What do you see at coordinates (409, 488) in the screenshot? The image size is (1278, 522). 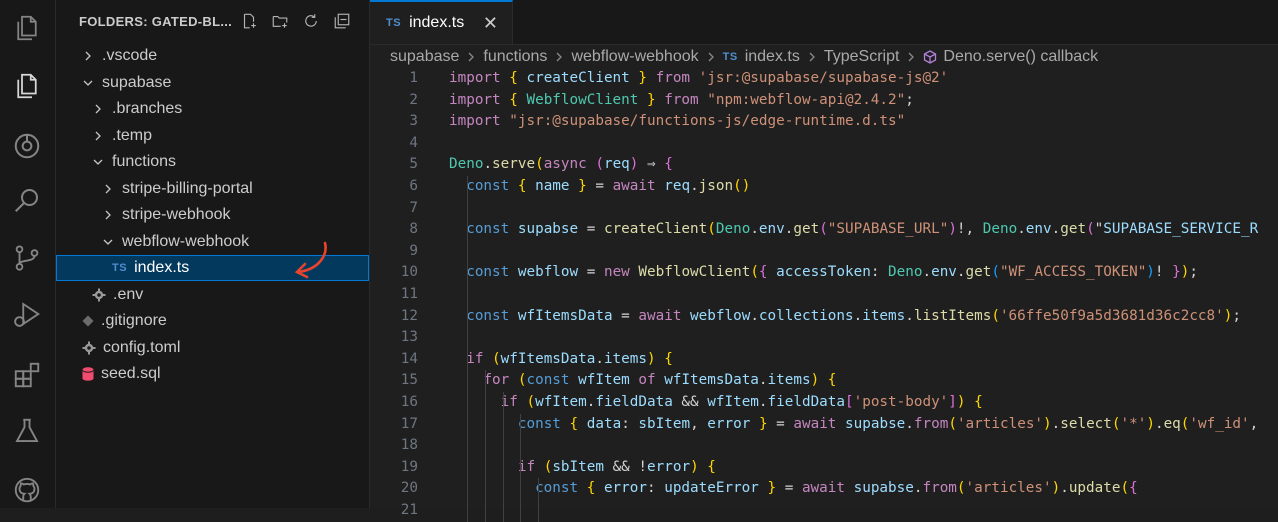 I see `line-number: 20` at bounding box center [409, 488].